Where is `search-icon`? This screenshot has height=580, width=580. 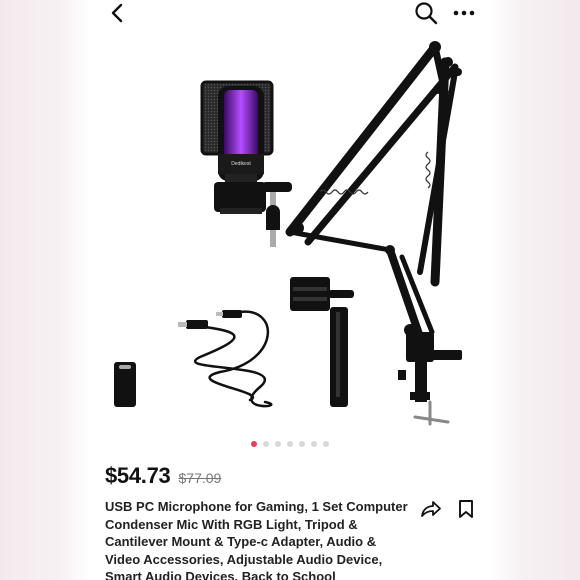
search-icon is located at coordinates (426, 13).